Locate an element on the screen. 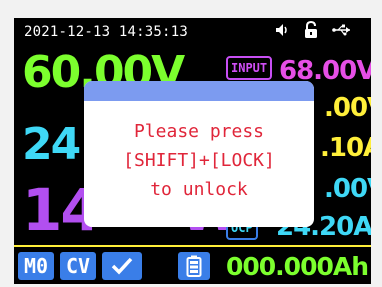 The width and height of the screenshot is (382, 287). checkmark-icon is located at coordinates (122, 266).